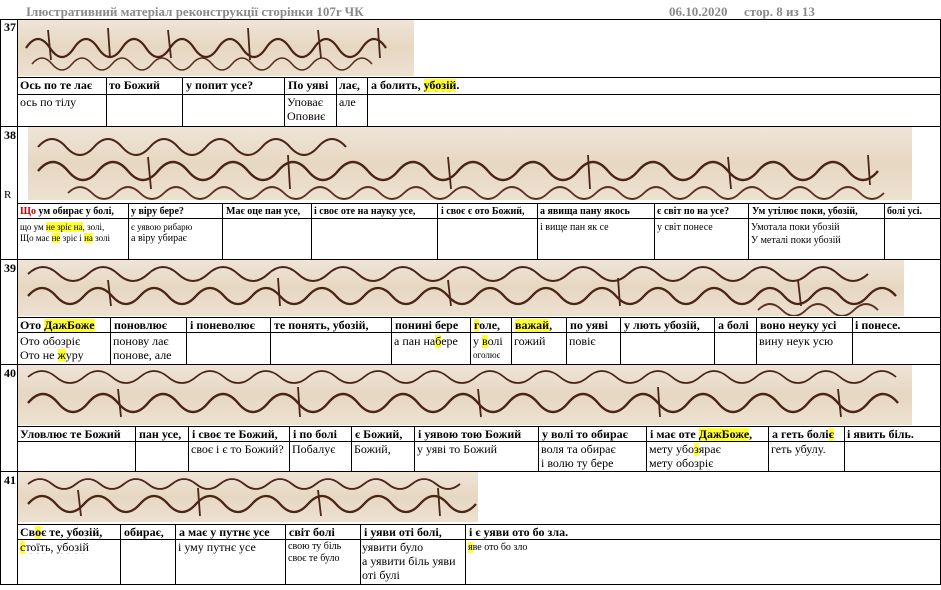  What do you see at coordinates (41, 547) in the screenshot?
I see `text-run: тоїть,` at bounding box center [41, 547].